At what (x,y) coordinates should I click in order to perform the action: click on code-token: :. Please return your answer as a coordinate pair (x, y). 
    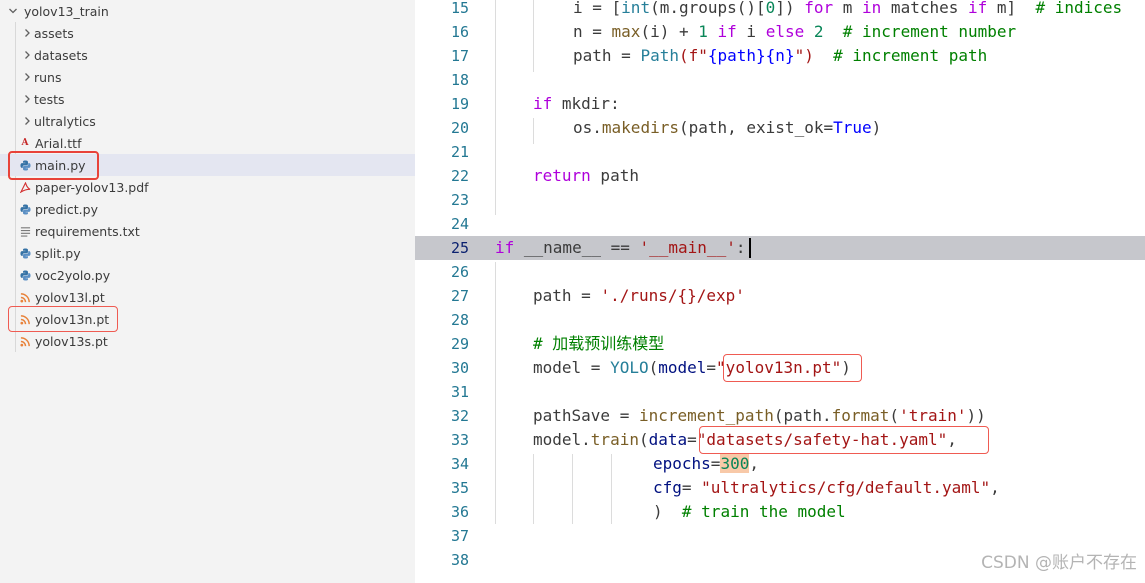
    Looking at the image, I should click on (740, 247).